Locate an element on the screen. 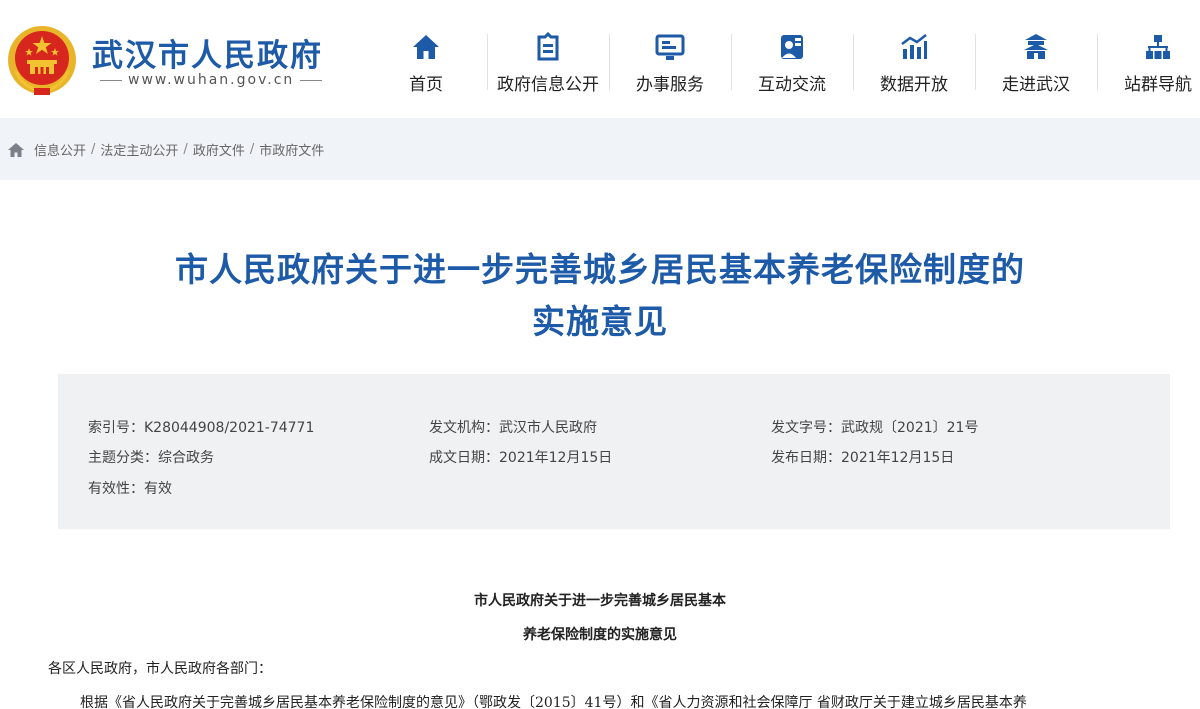 Image resolution: width=1200 pixels, height=709 pixels. meta-topic: 主题分类：综合政务 is located at coordinates (151, 457).